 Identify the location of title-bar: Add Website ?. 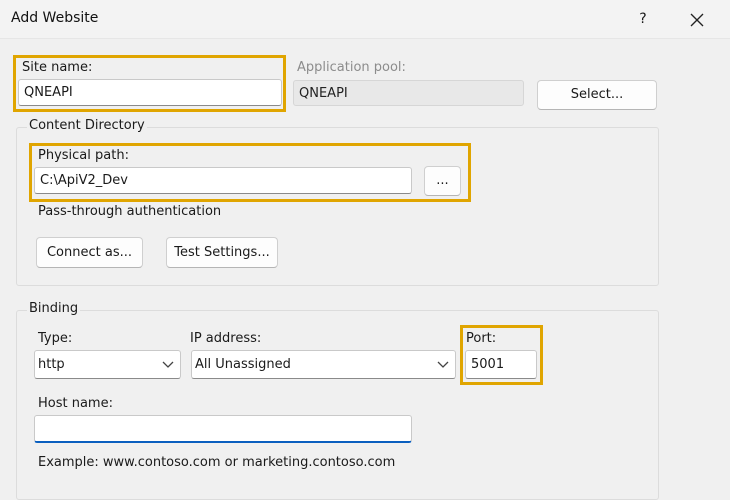
(365, 19).